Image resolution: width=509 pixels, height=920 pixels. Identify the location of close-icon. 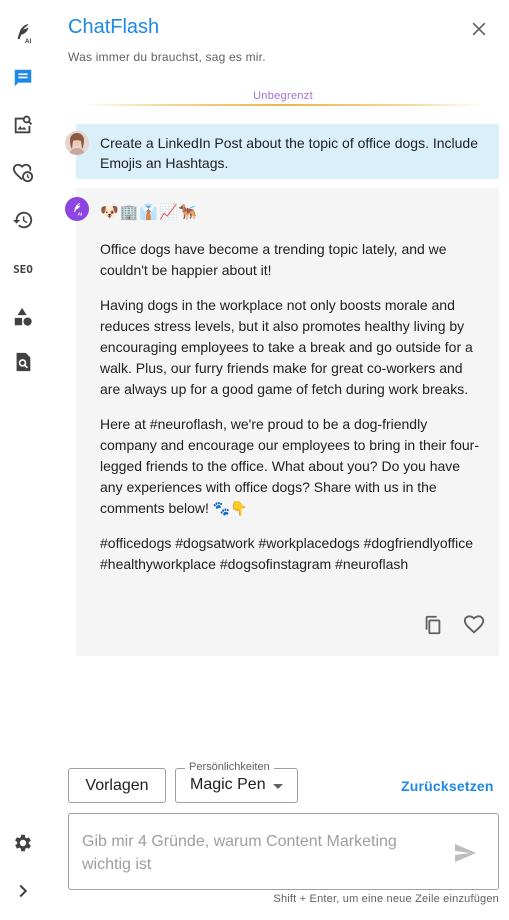
(479, 29).